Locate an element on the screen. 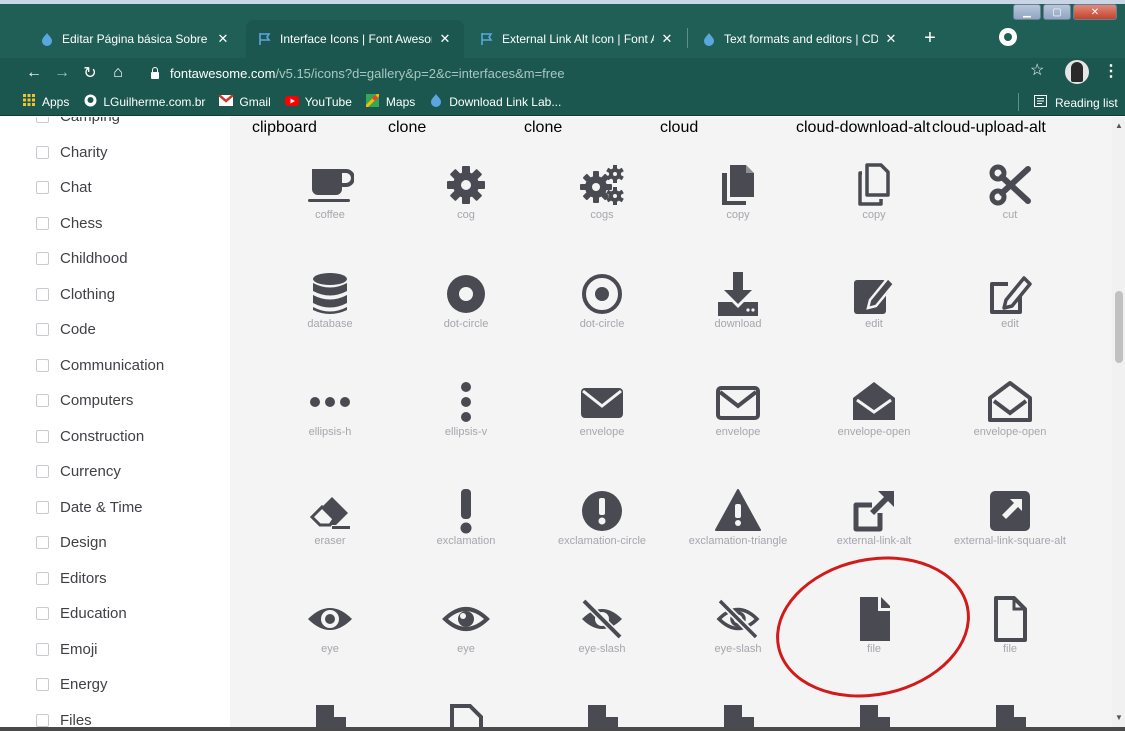 This screenshot has width=1125, height=731. icon-card-ellipsis-h: ellipsis-h is located at coordinates (330, 388).